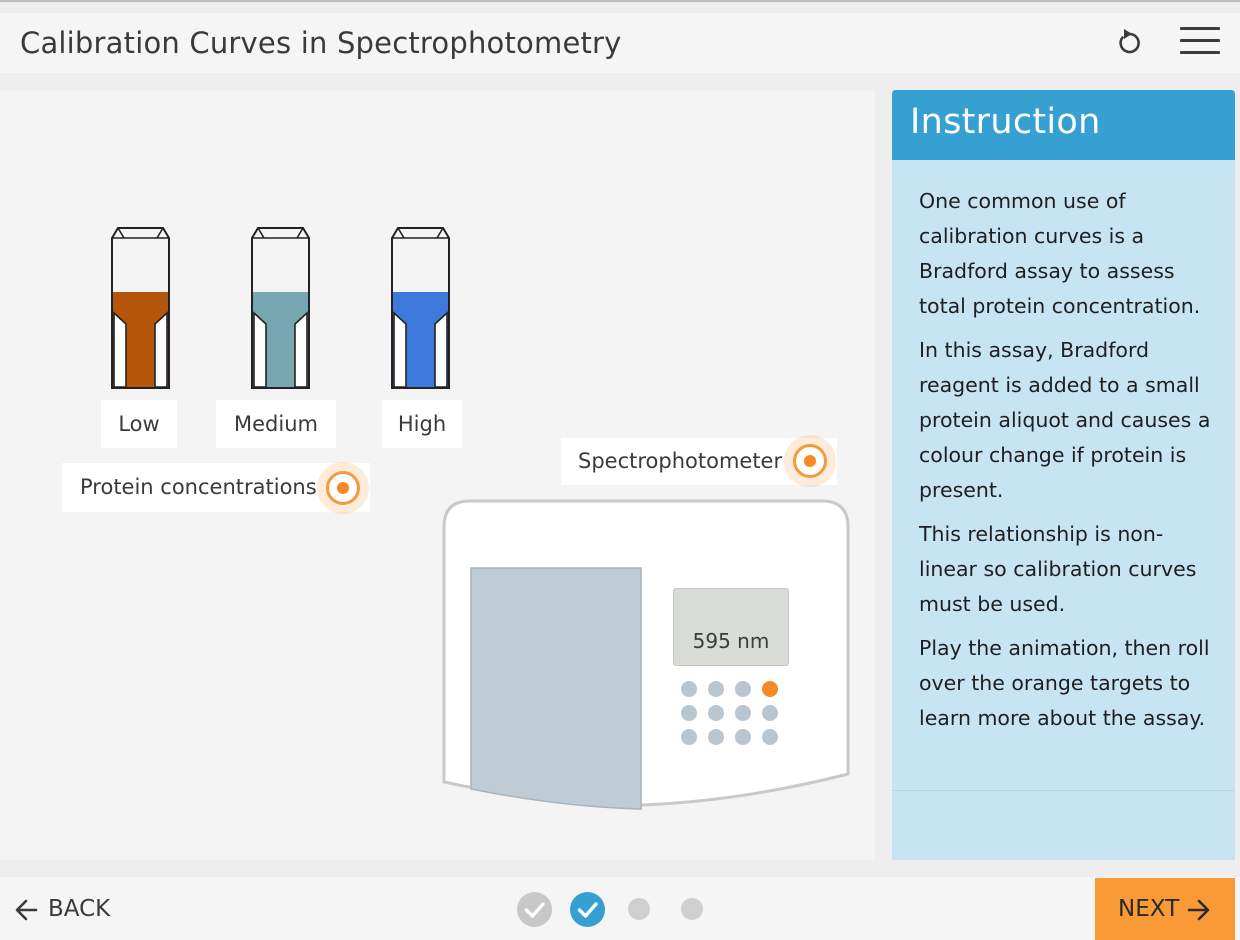 The image size is (1240, 940). I want to click on page-title: Calibration Curves in Spectrophotometry, so click(321, 43).